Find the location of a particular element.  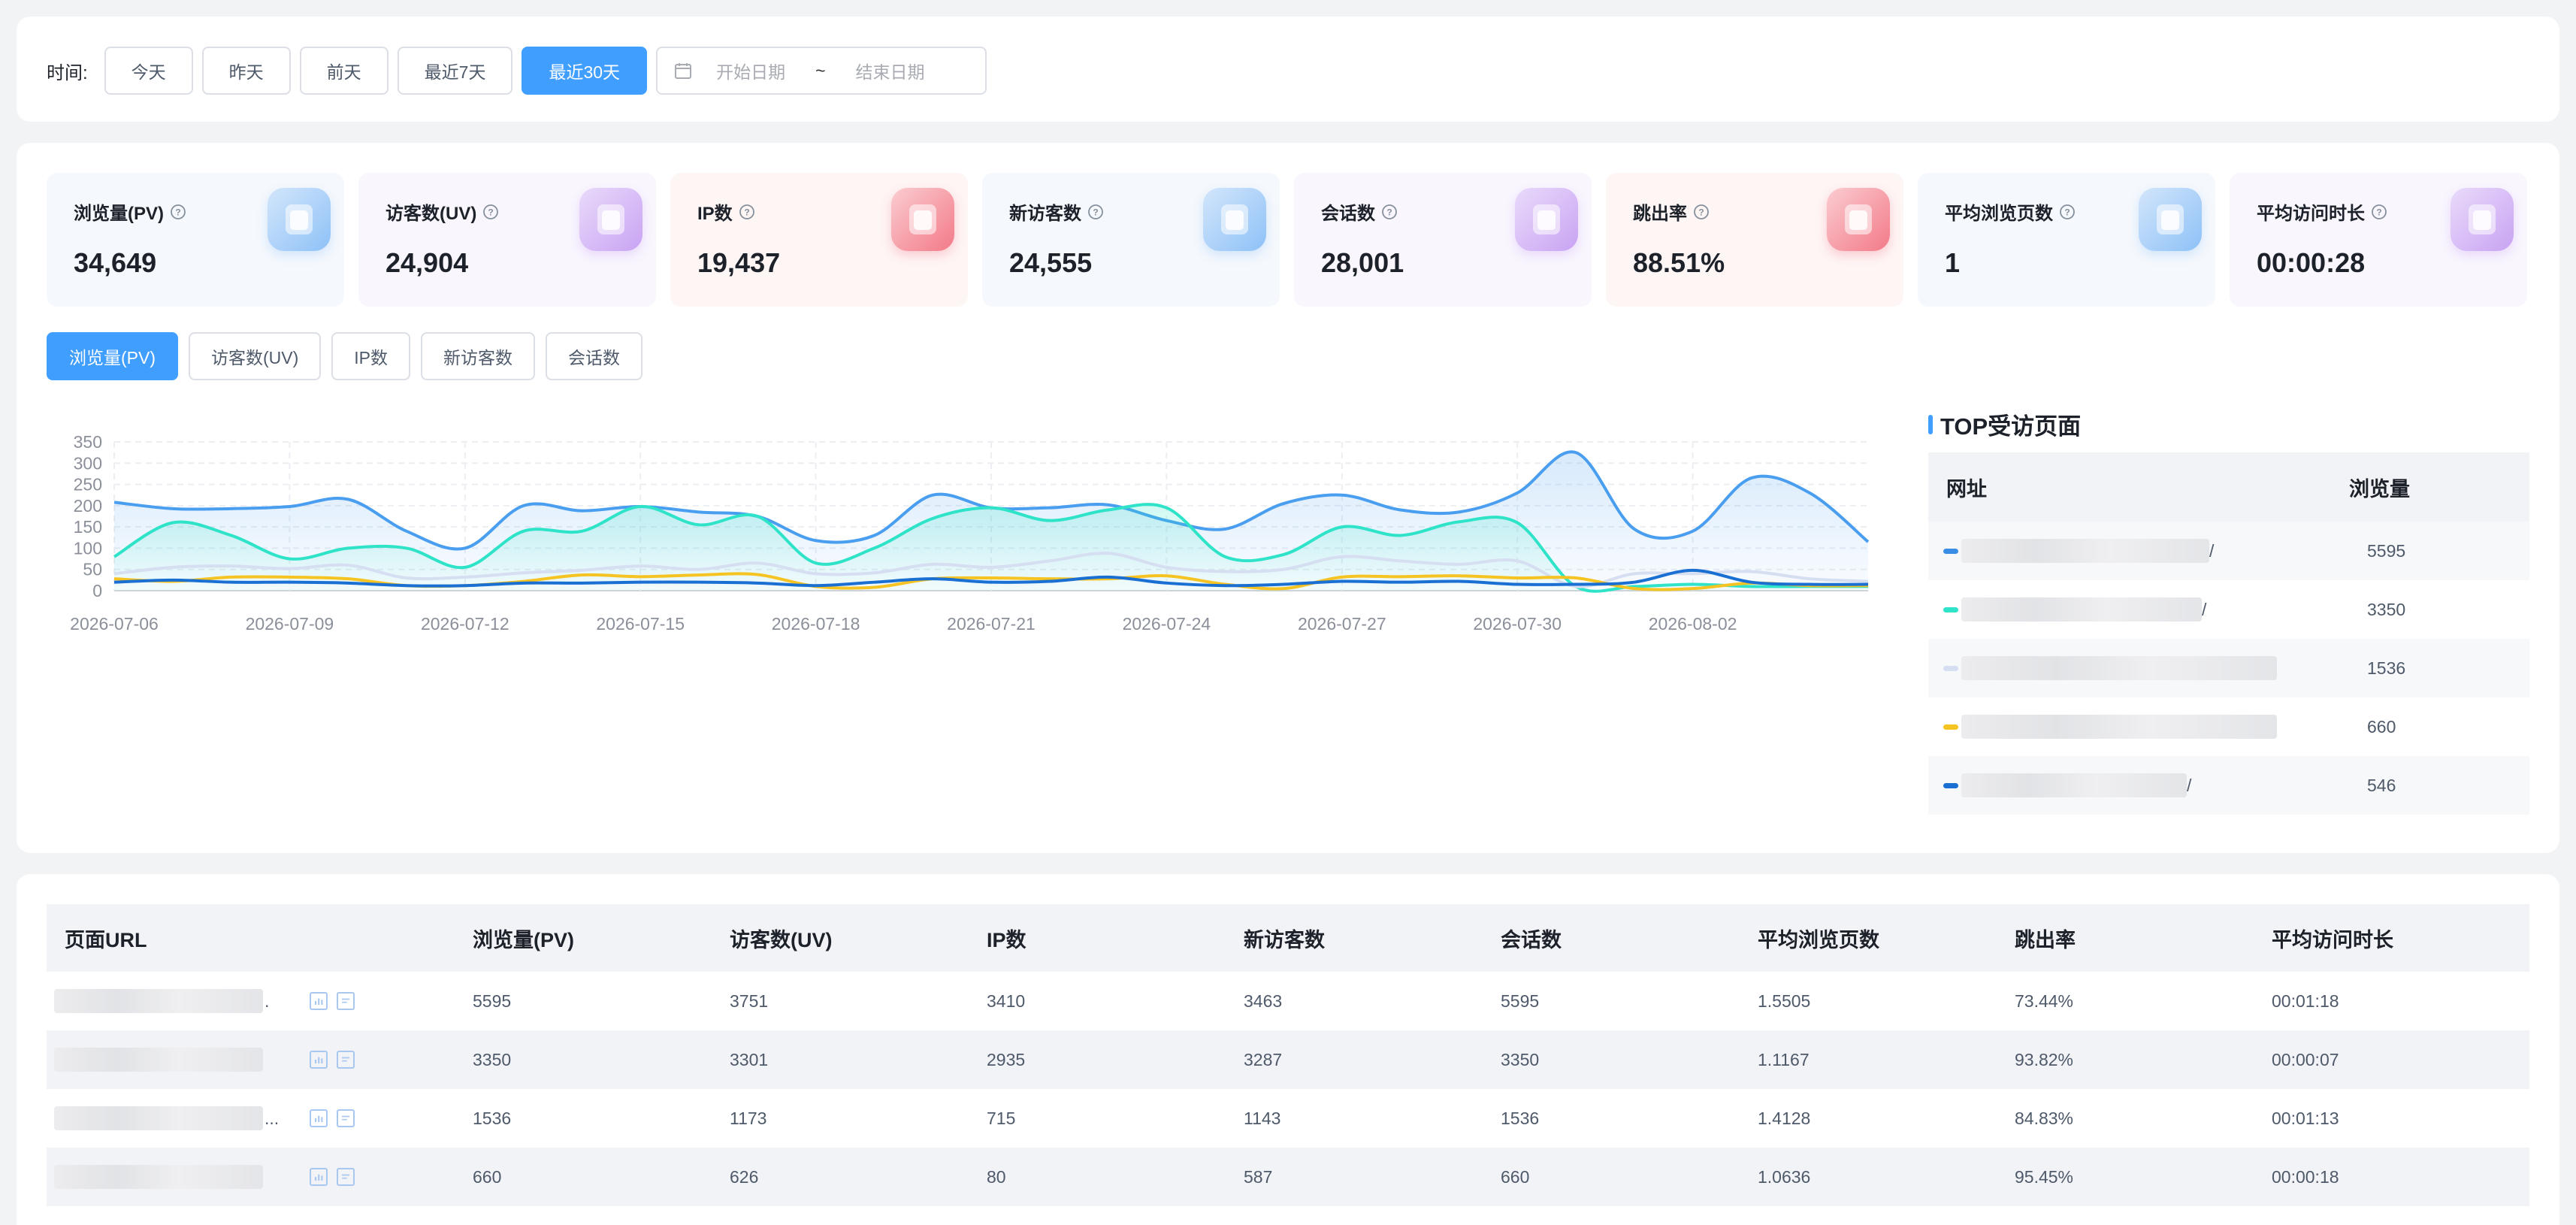

header-avg-pages: 平均浏览页数 is located at coordinates (1819, 939).